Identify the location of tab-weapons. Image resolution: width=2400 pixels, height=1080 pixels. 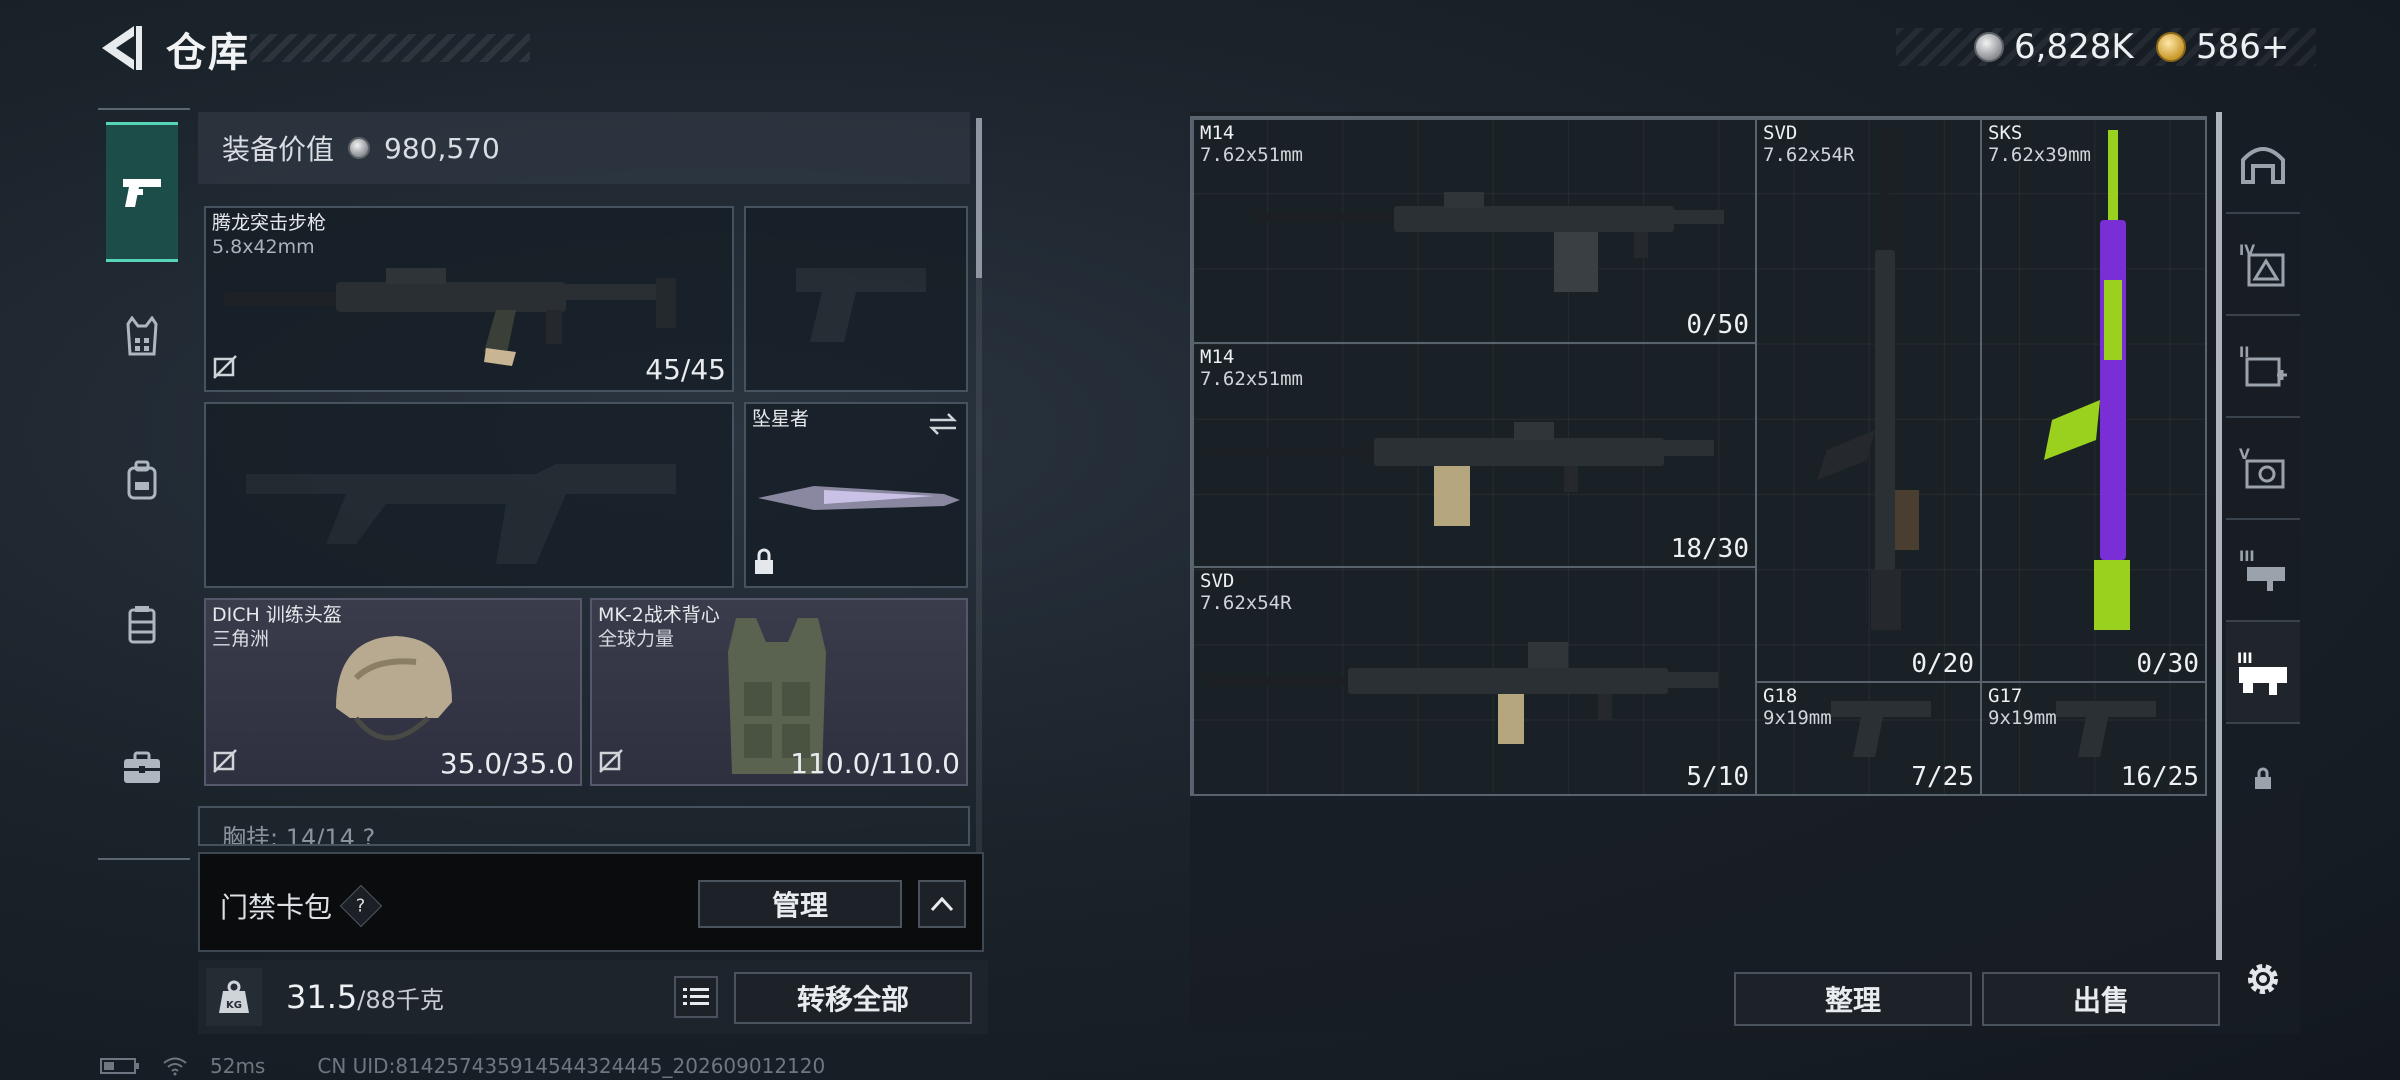
(142, 192).